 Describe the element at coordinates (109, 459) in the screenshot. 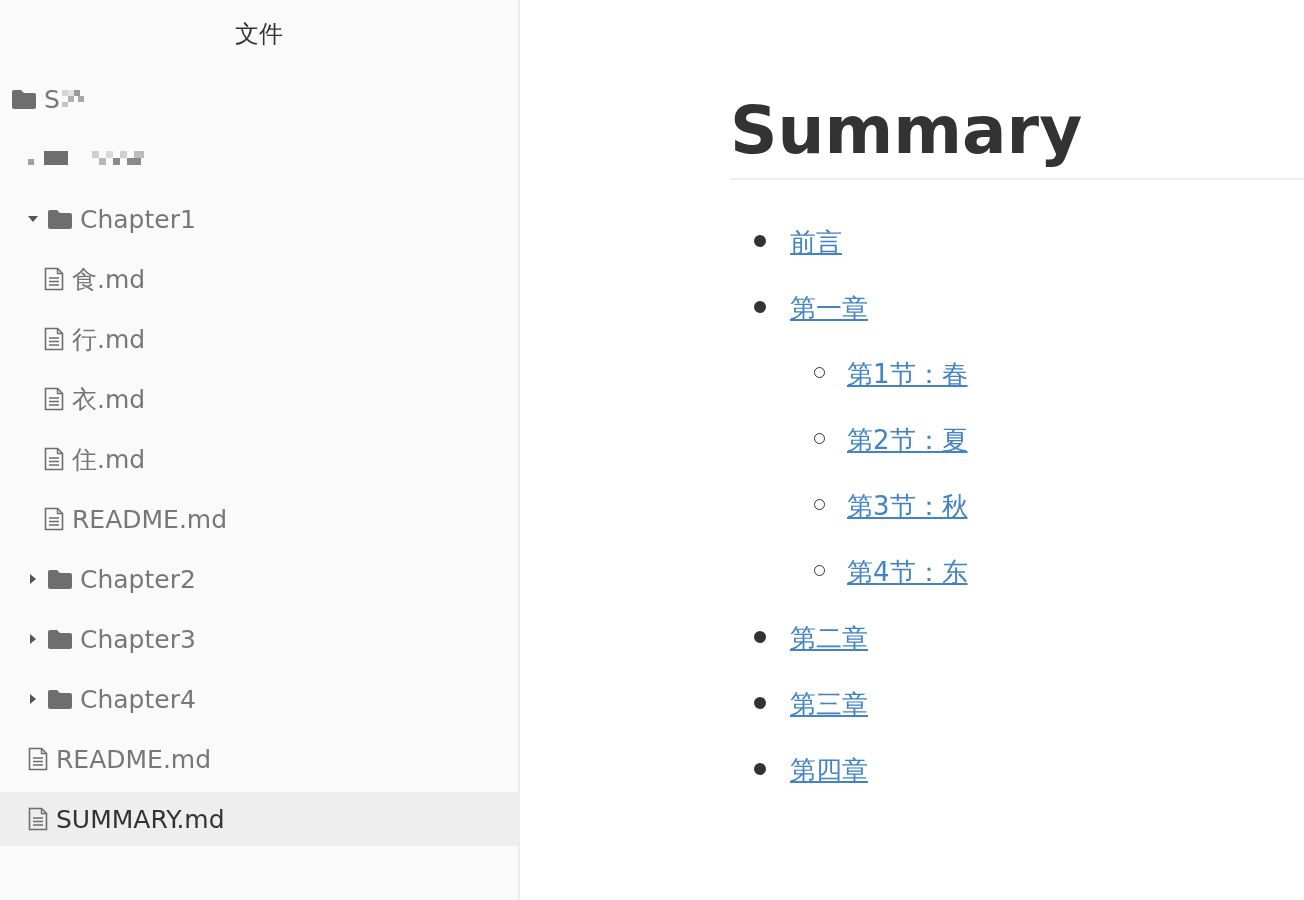

I see `item-label: 住.md` at that location.